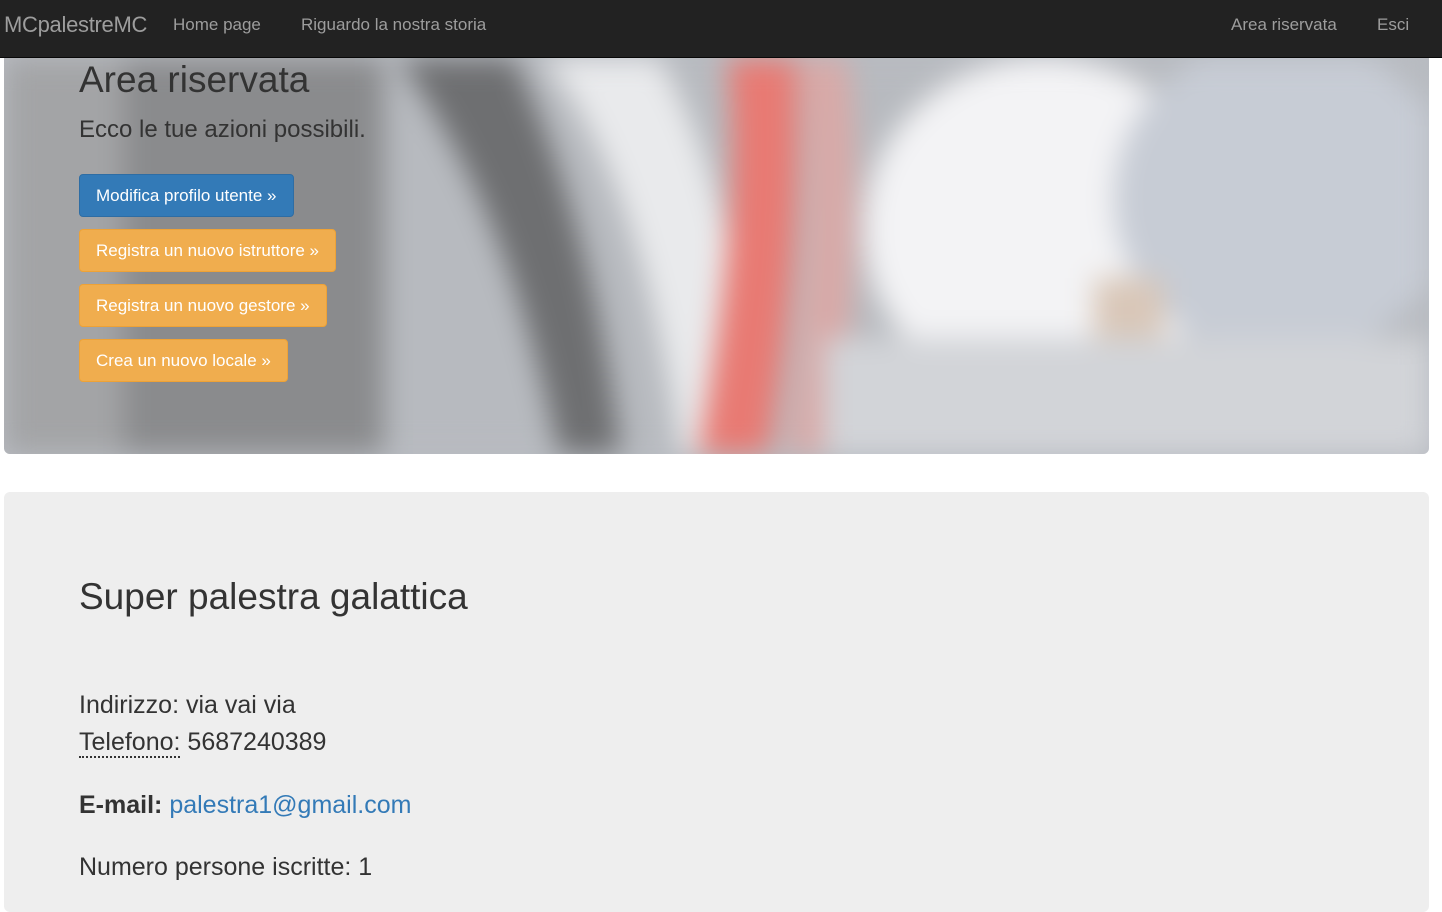 The height and width of the screenshot is (912, 1442). Describe the element at coordinates (1284, 25) in the screenshot. I see `nav-reserved-area-link: Area riservata` at that location.